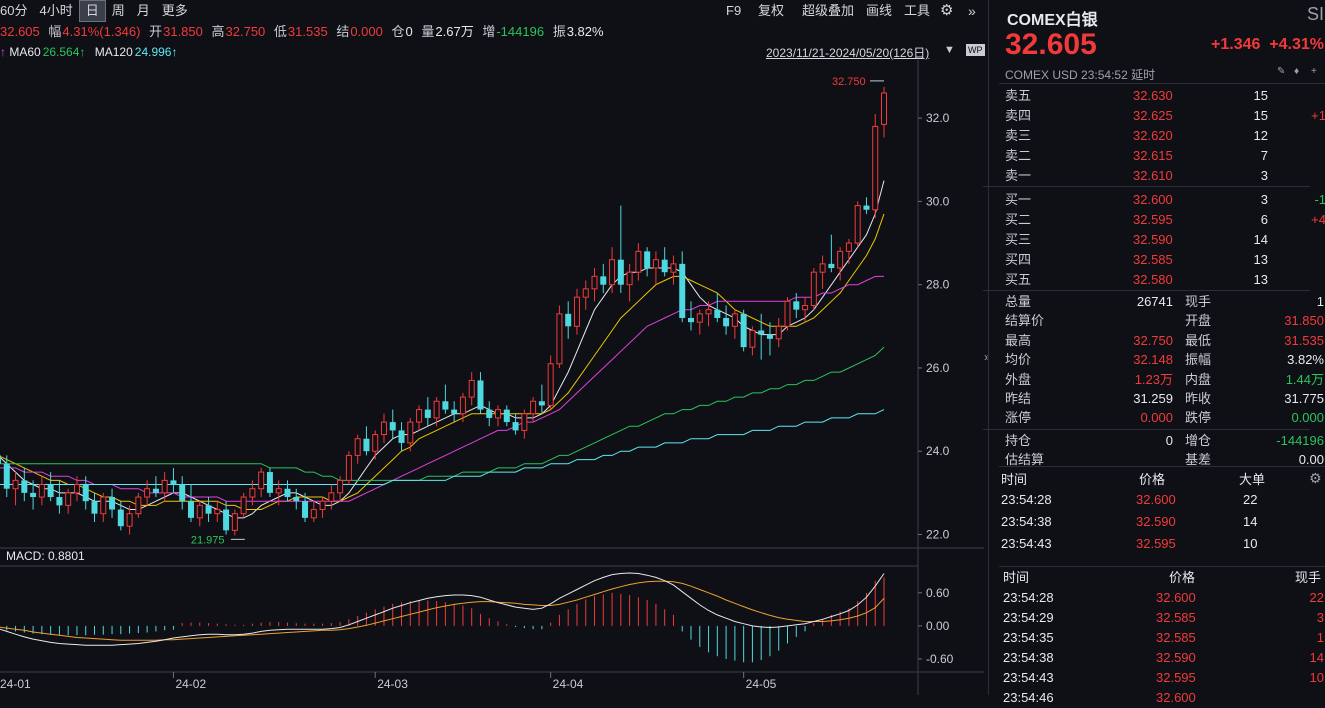 The height and width of the screenshot is (708, 1325). Describe the element at coordinates (1143, 75) in the screenshot. I see `delay-flag: 延时` at that location.